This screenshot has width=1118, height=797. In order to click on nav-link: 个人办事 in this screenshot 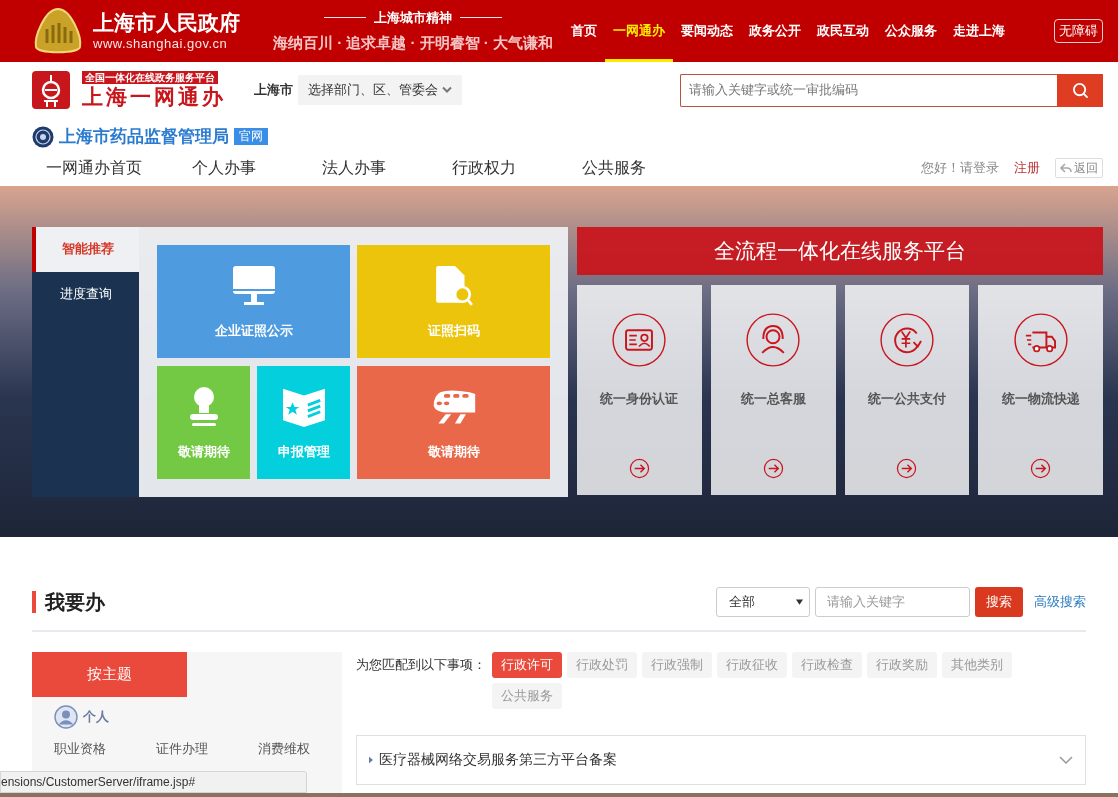, I will do `click(257, 167)`.